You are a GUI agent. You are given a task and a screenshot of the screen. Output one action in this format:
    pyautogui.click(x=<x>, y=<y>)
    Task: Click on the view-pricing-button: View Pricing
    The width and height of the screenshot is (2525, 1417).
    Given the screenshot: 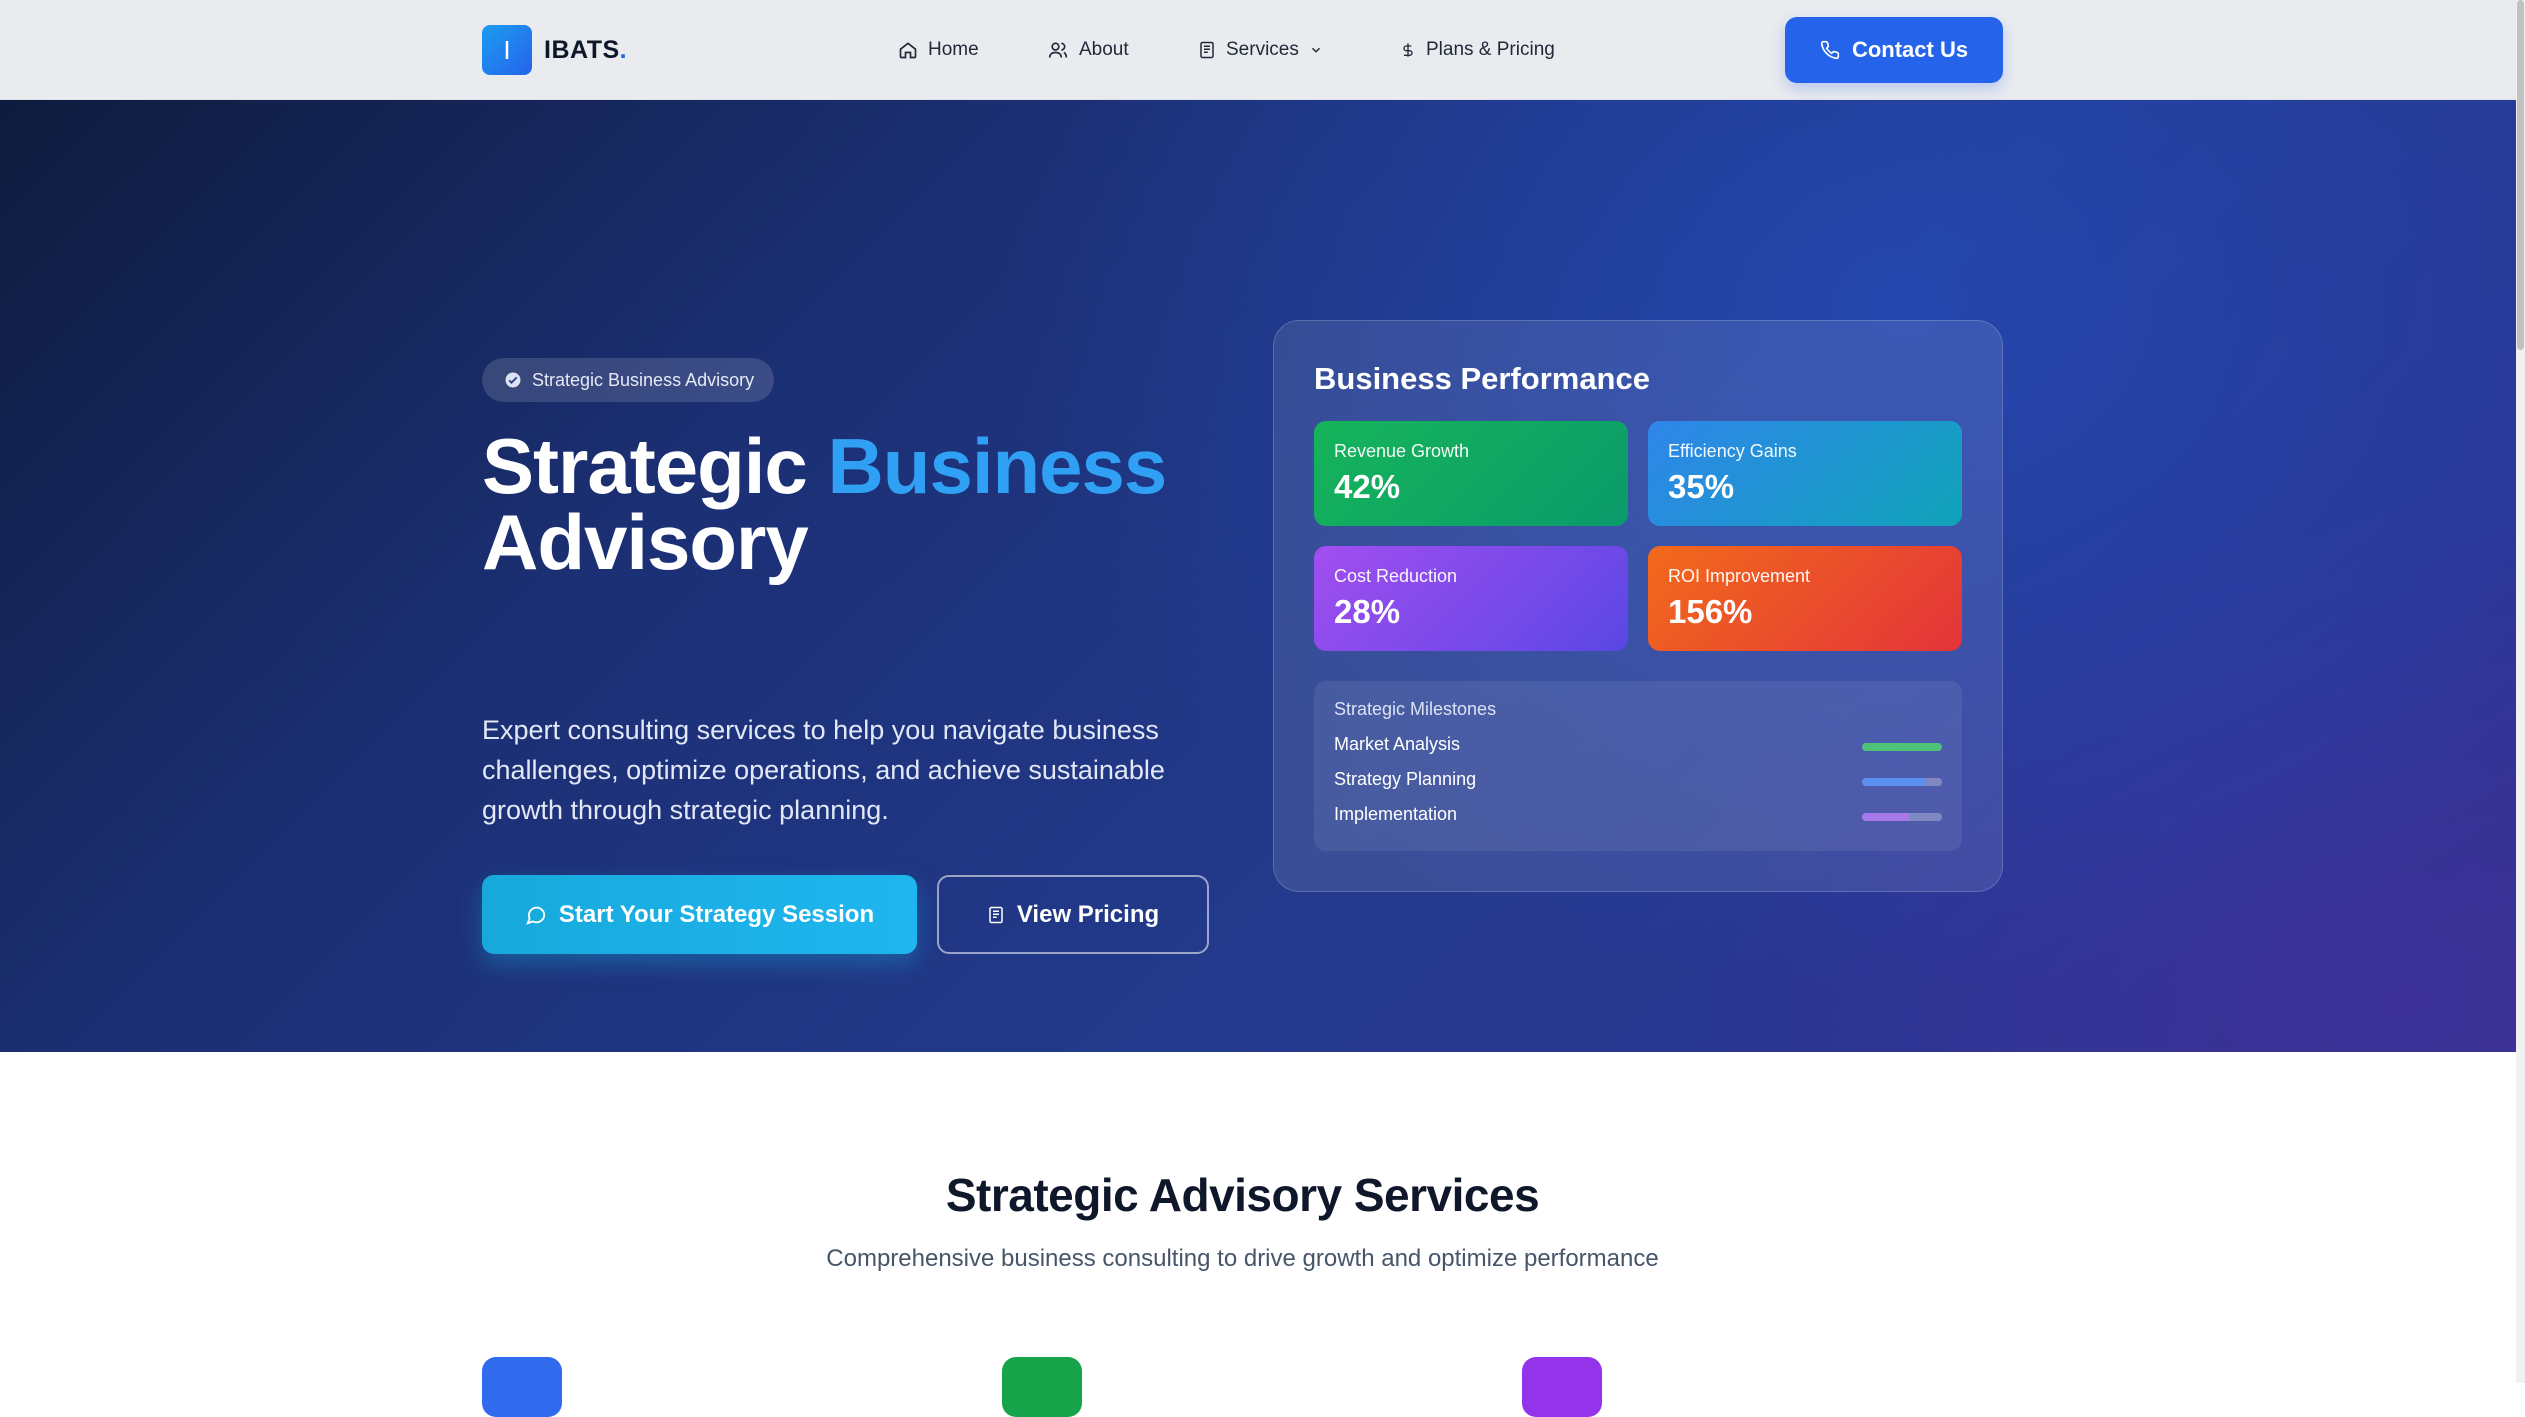 What is the action you would take?
    pyautogui.click(x=1073, y=914)
    